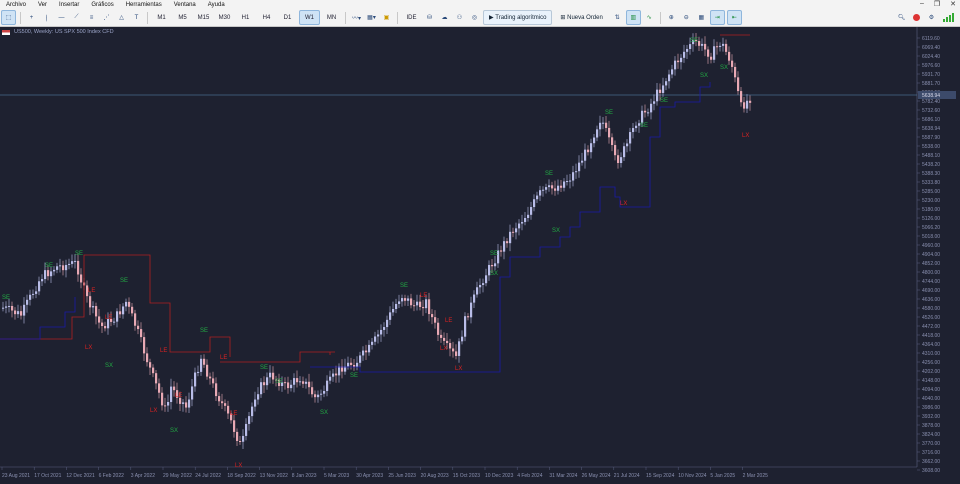 The height and width of the screenshot is (484, 960). What do you see at coordinates (8, 17) in the screenshot?
I see `cursor-icon: ⬚` at bounding box center [8, 17].